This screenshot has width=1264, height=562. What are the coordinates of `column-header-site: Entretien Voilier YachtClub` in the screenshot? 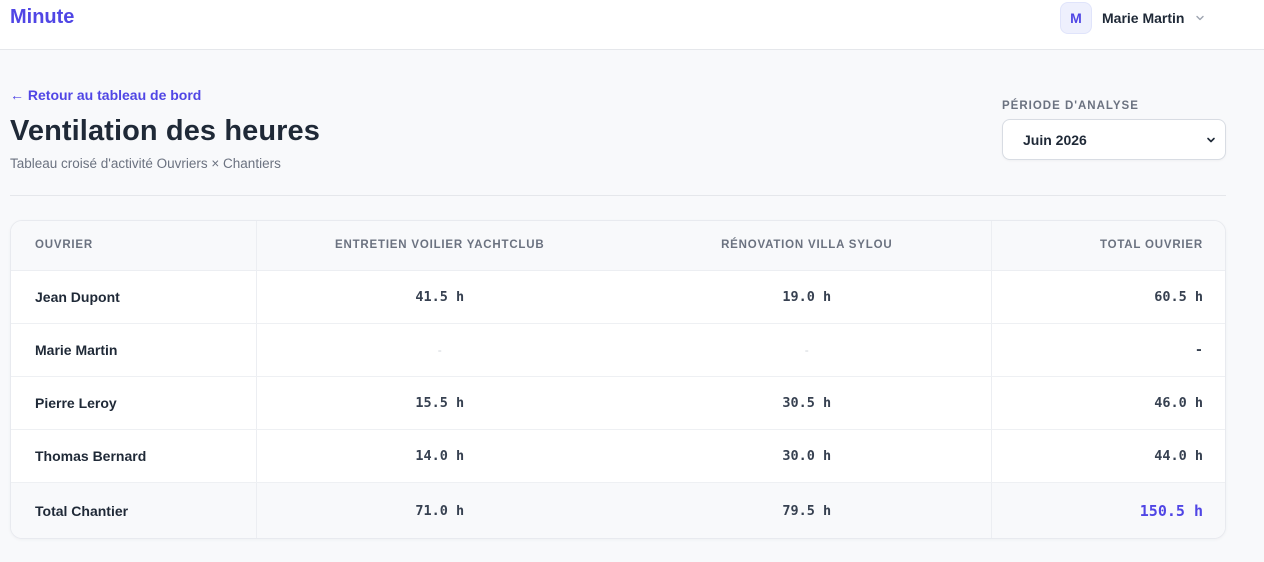 It's located at (439, 246).